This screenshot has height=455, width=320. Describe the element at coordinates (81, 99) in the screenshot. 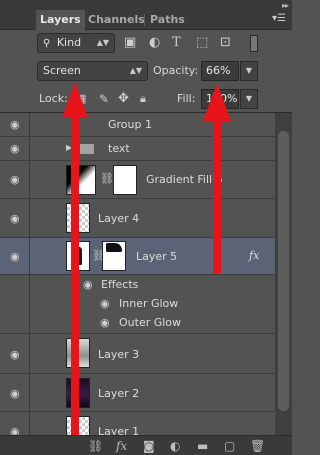

I see `lock-pixels-icon: ▦` at that location.